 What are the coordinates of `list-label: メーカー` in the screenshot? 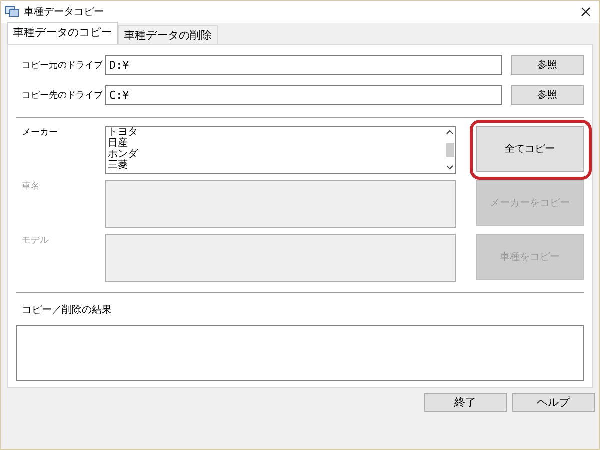 It's located at (40, 133).